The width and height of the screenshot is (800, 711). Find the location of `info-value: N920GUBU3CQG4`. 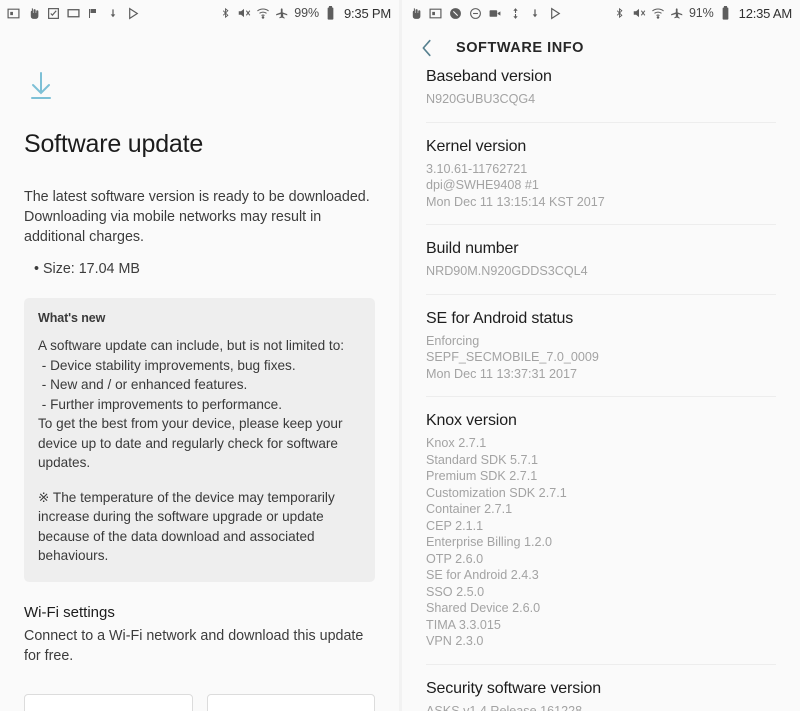

info-value: N920GUBU3CQG4 is located at coordinates (481, 99).